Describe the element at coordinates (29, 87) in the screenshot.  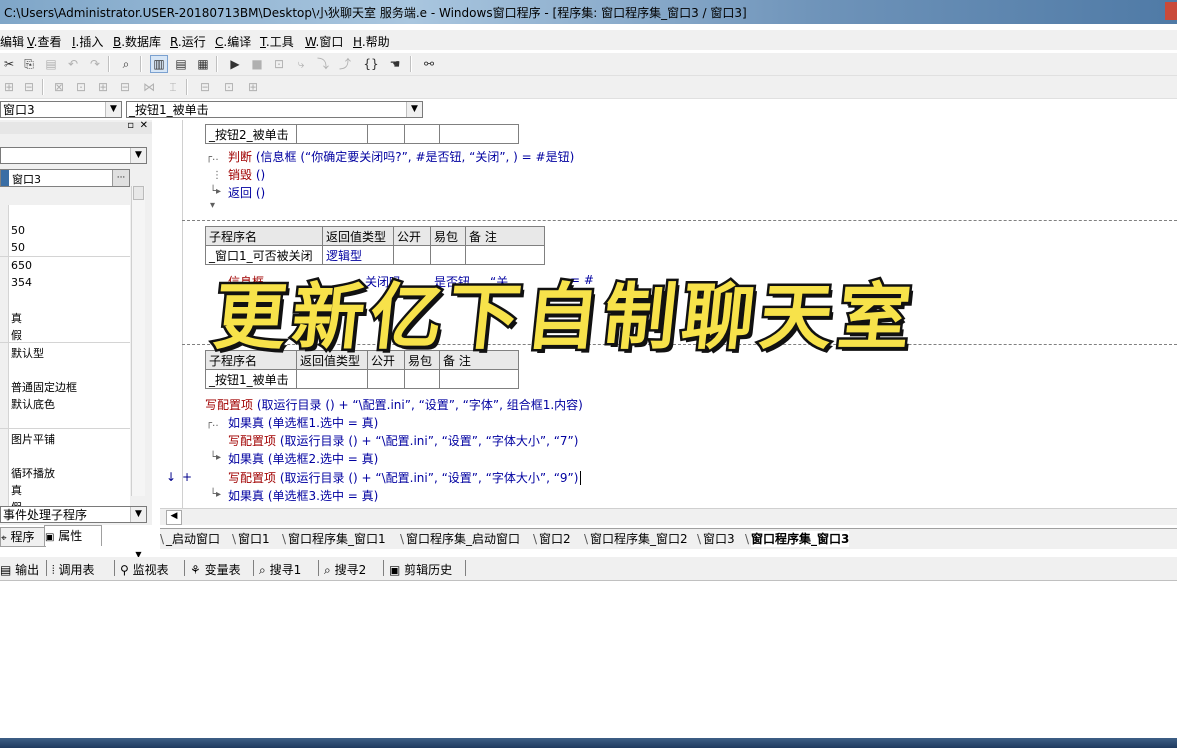
I see `align-middle-icon: ⊟` at that location.